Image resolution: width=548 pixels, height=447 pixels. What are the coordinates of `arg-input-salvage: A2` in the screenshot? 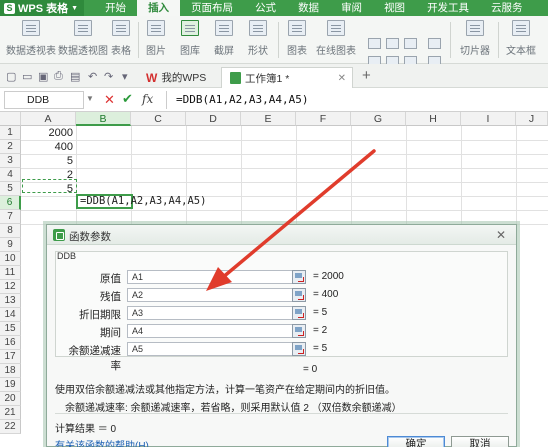 It's located at (212, 295).